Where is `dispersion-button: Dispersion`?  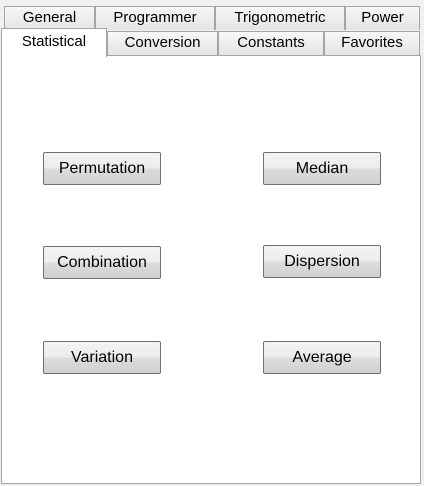
dispersion-button: Dispersion is located at coordinates (322, 261).